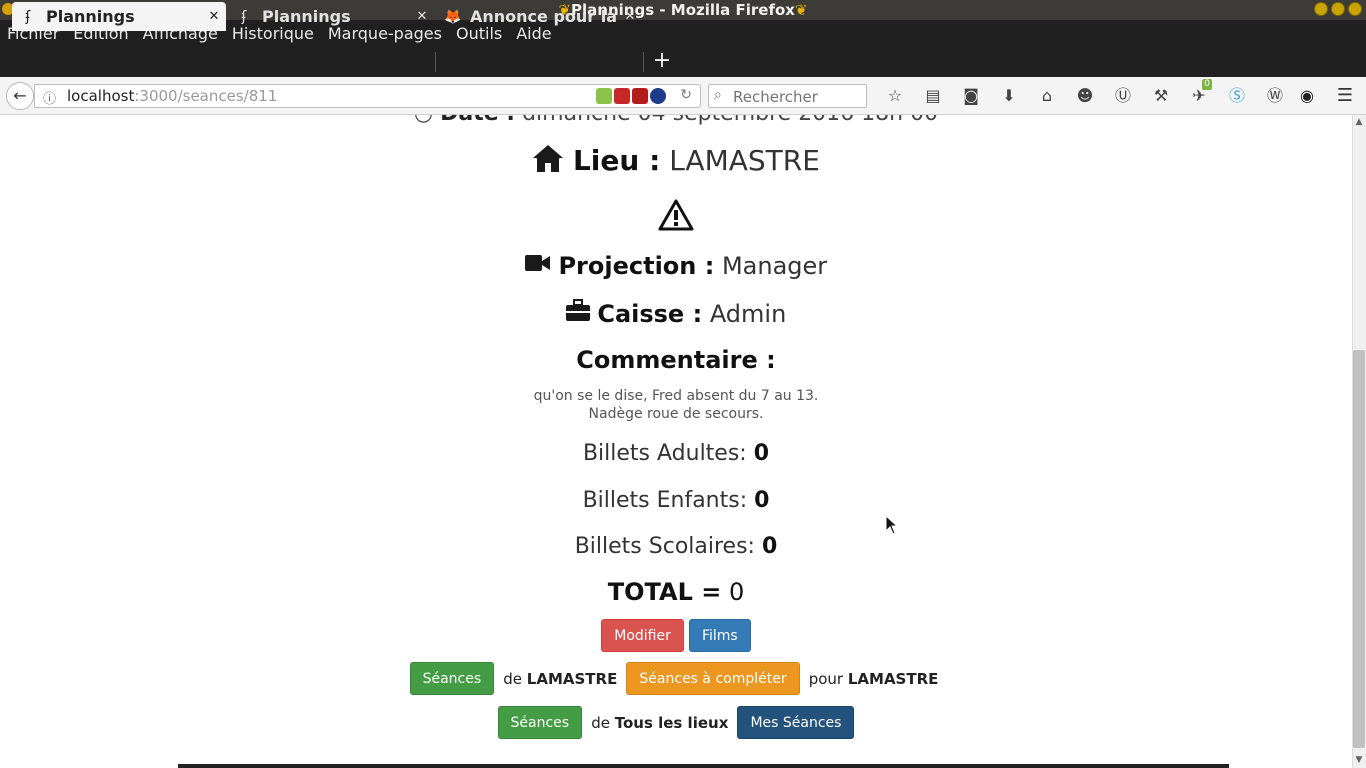 This screenshot has width=1366, height=768. What do you see at coordinates (20, 96) in the screenshot?
I see `back-button: ←` at bounding box center [20, 96].